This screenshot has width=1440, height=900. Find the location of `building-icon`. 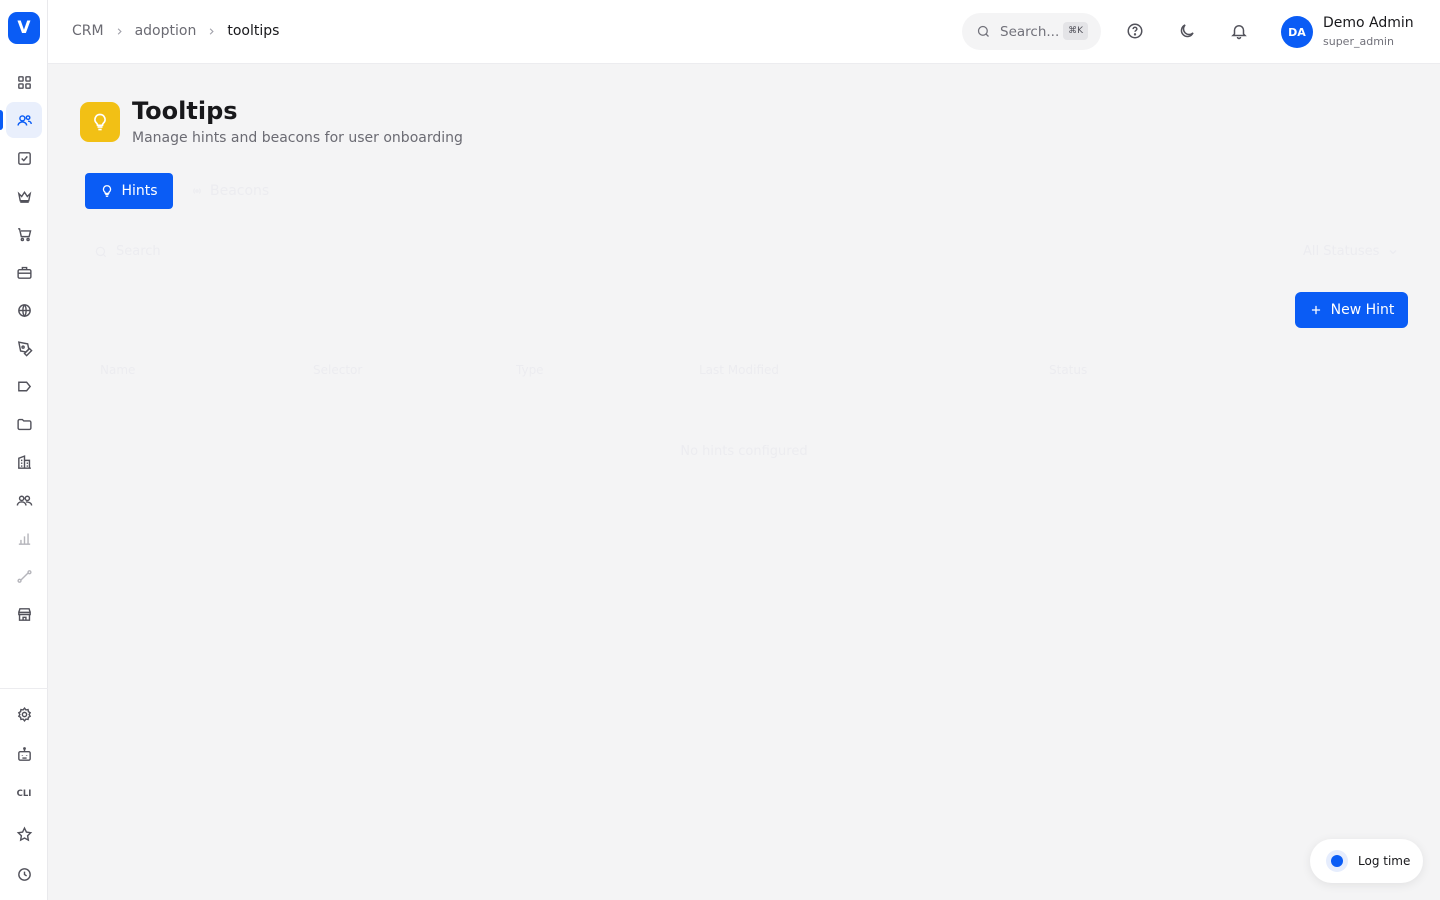

building-icon is located at coordinates (24, 461).